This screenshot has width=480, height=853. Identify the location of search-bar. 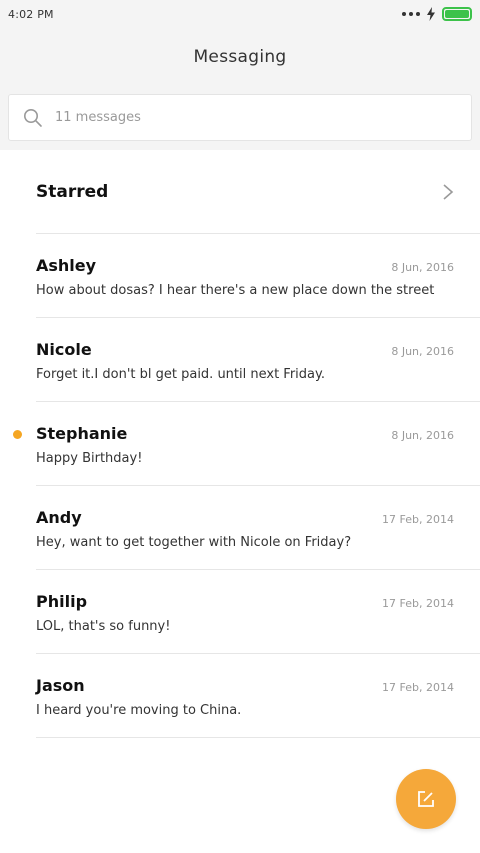
(240, 118).